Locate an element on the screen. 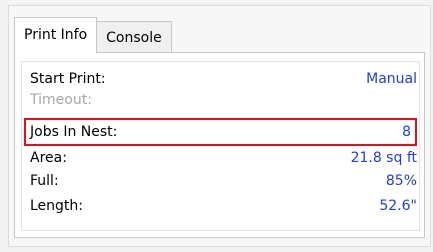 The height and width of the screenshot is (252, 433). full-value: 85% is located at coordinates (401, 181).